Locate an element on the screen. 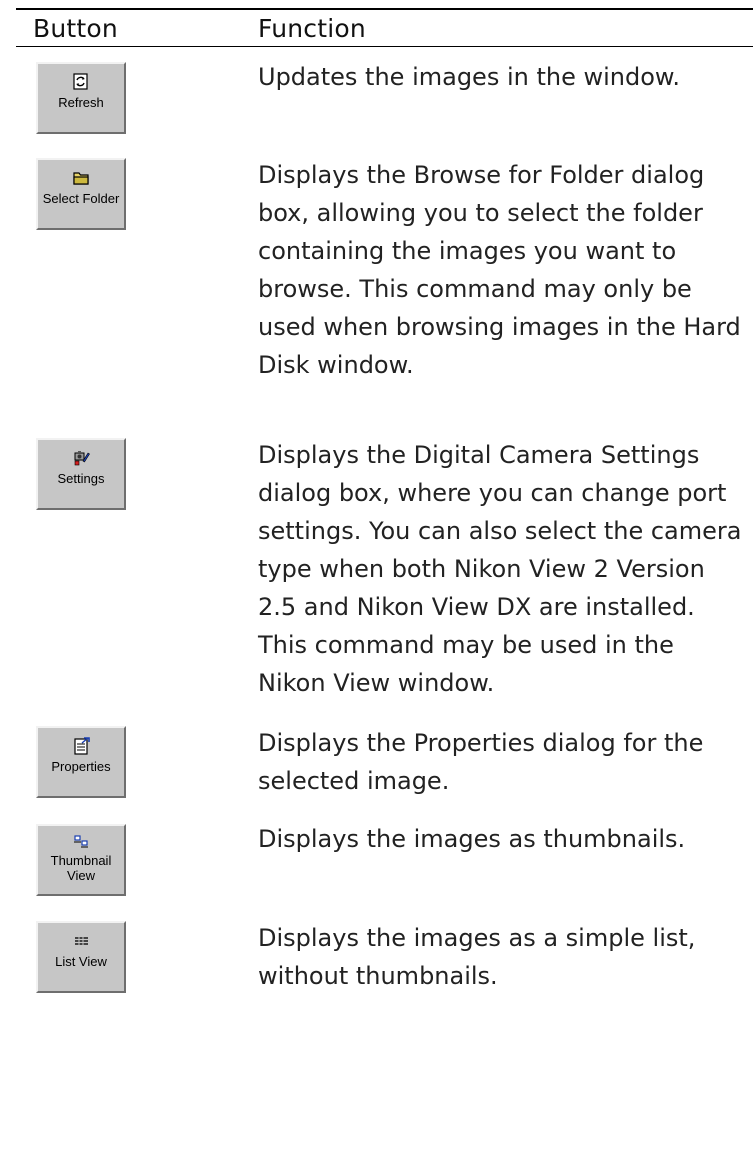  settings-icon is located at coordinates (82, 458).